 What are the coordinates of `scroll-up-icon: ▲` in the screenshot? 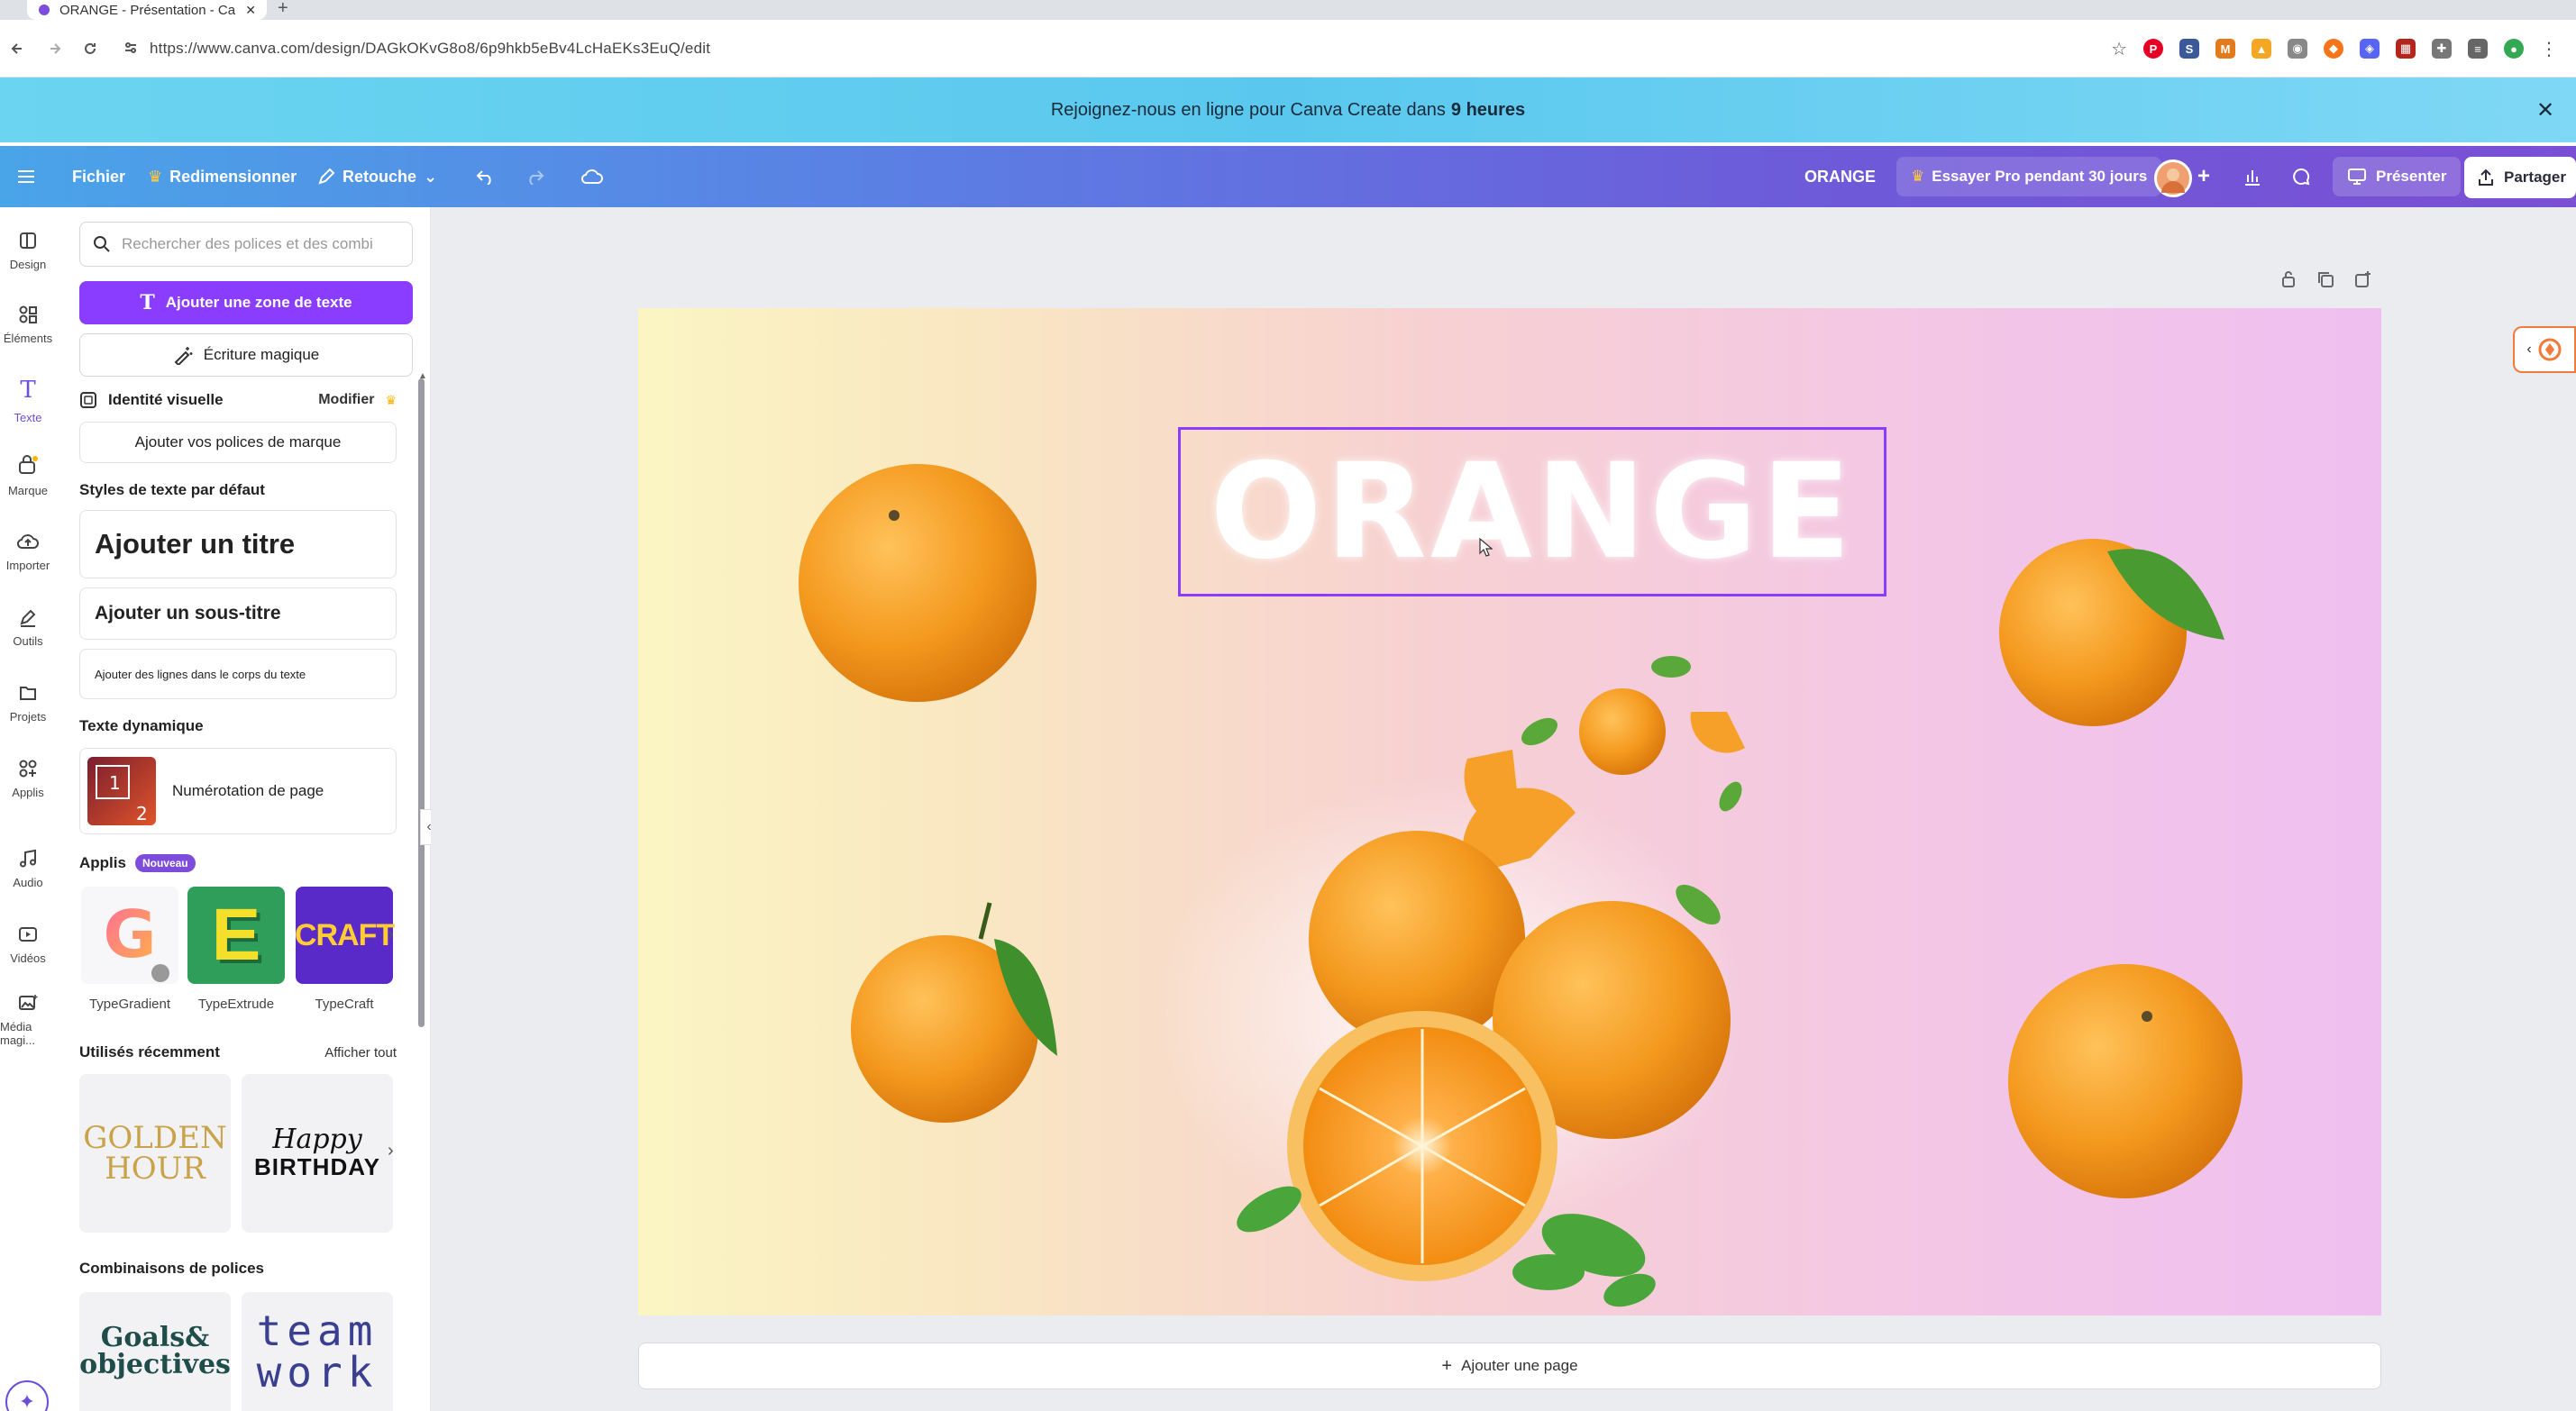 It's located at (422, 376).